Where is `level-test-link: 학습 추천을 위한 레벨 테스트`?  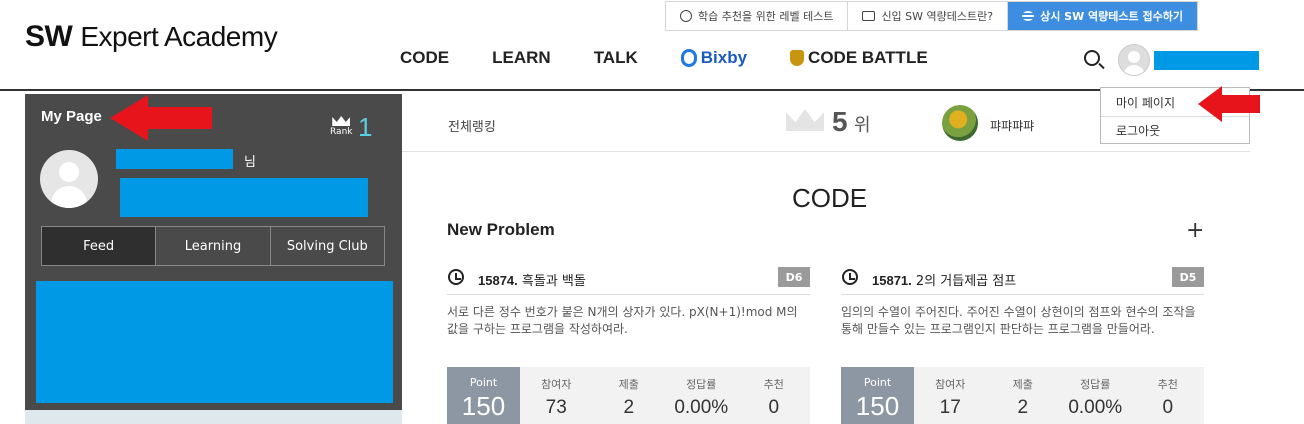 level-test-link: 학습 추천을 위한 레벨 테스트 is located at coordinates (757, 16).